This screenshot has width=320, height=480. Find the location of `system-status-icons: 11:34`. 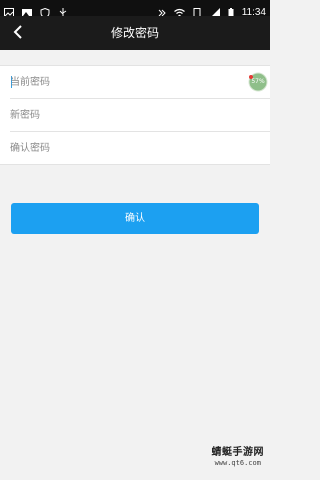

system-status-icons: 11:34 is located at coordinates (210, 10).